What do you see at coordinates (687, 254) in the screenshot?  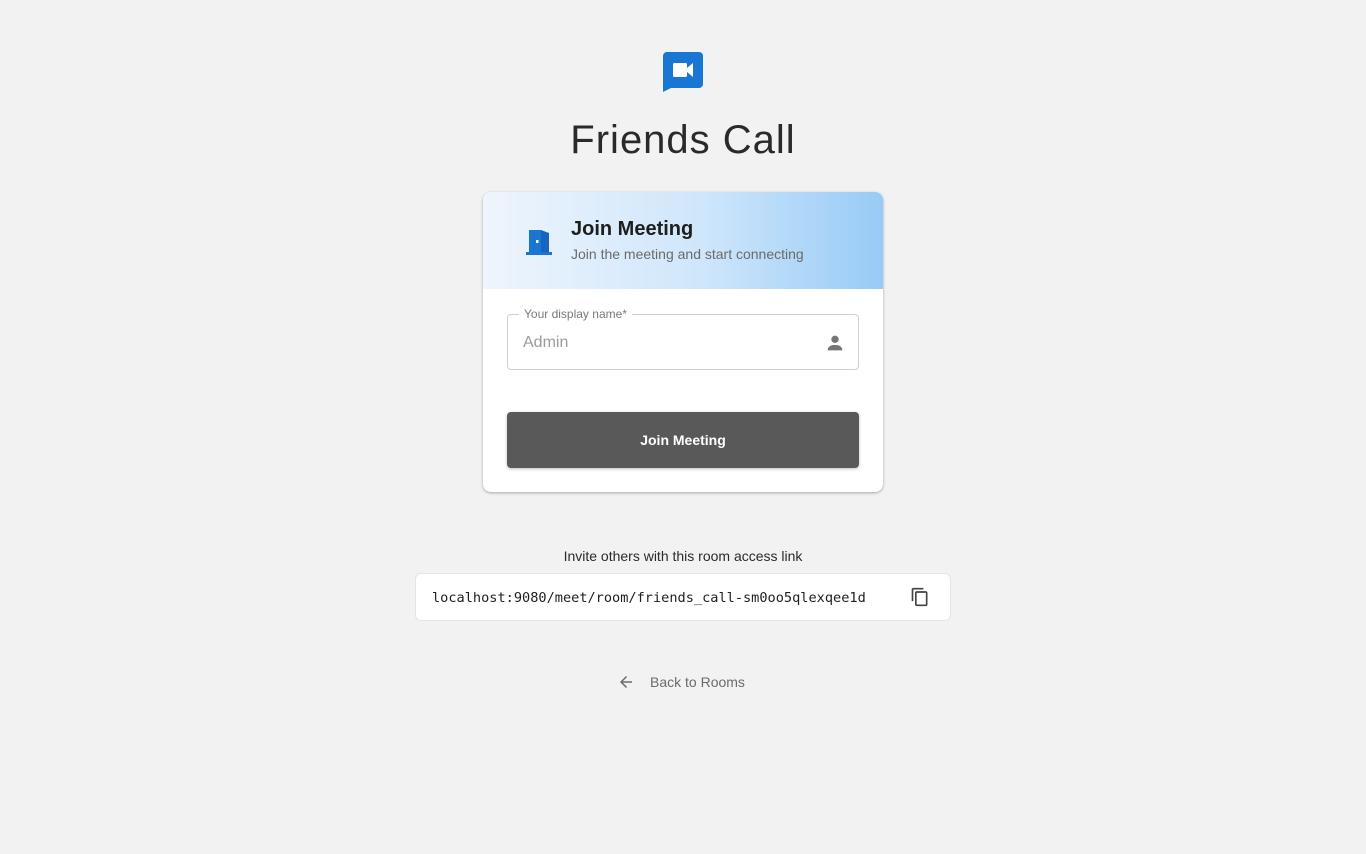 I see `card-subtitle: Join the meeting and start connecting` at bounding box center [687, 254].